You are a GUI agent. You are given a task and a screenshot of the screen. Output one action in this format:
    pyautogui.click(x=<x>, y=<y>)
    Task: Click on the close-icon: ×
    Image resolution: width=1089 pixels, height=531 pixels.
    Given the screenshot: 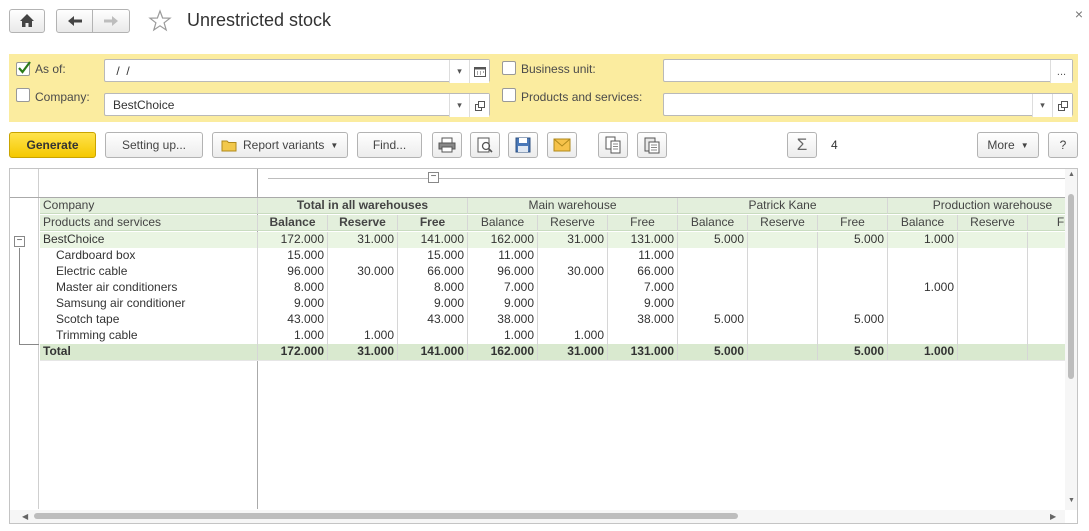 What is the action you would take?
    pyautogui.click(x=1079, y=14)
    